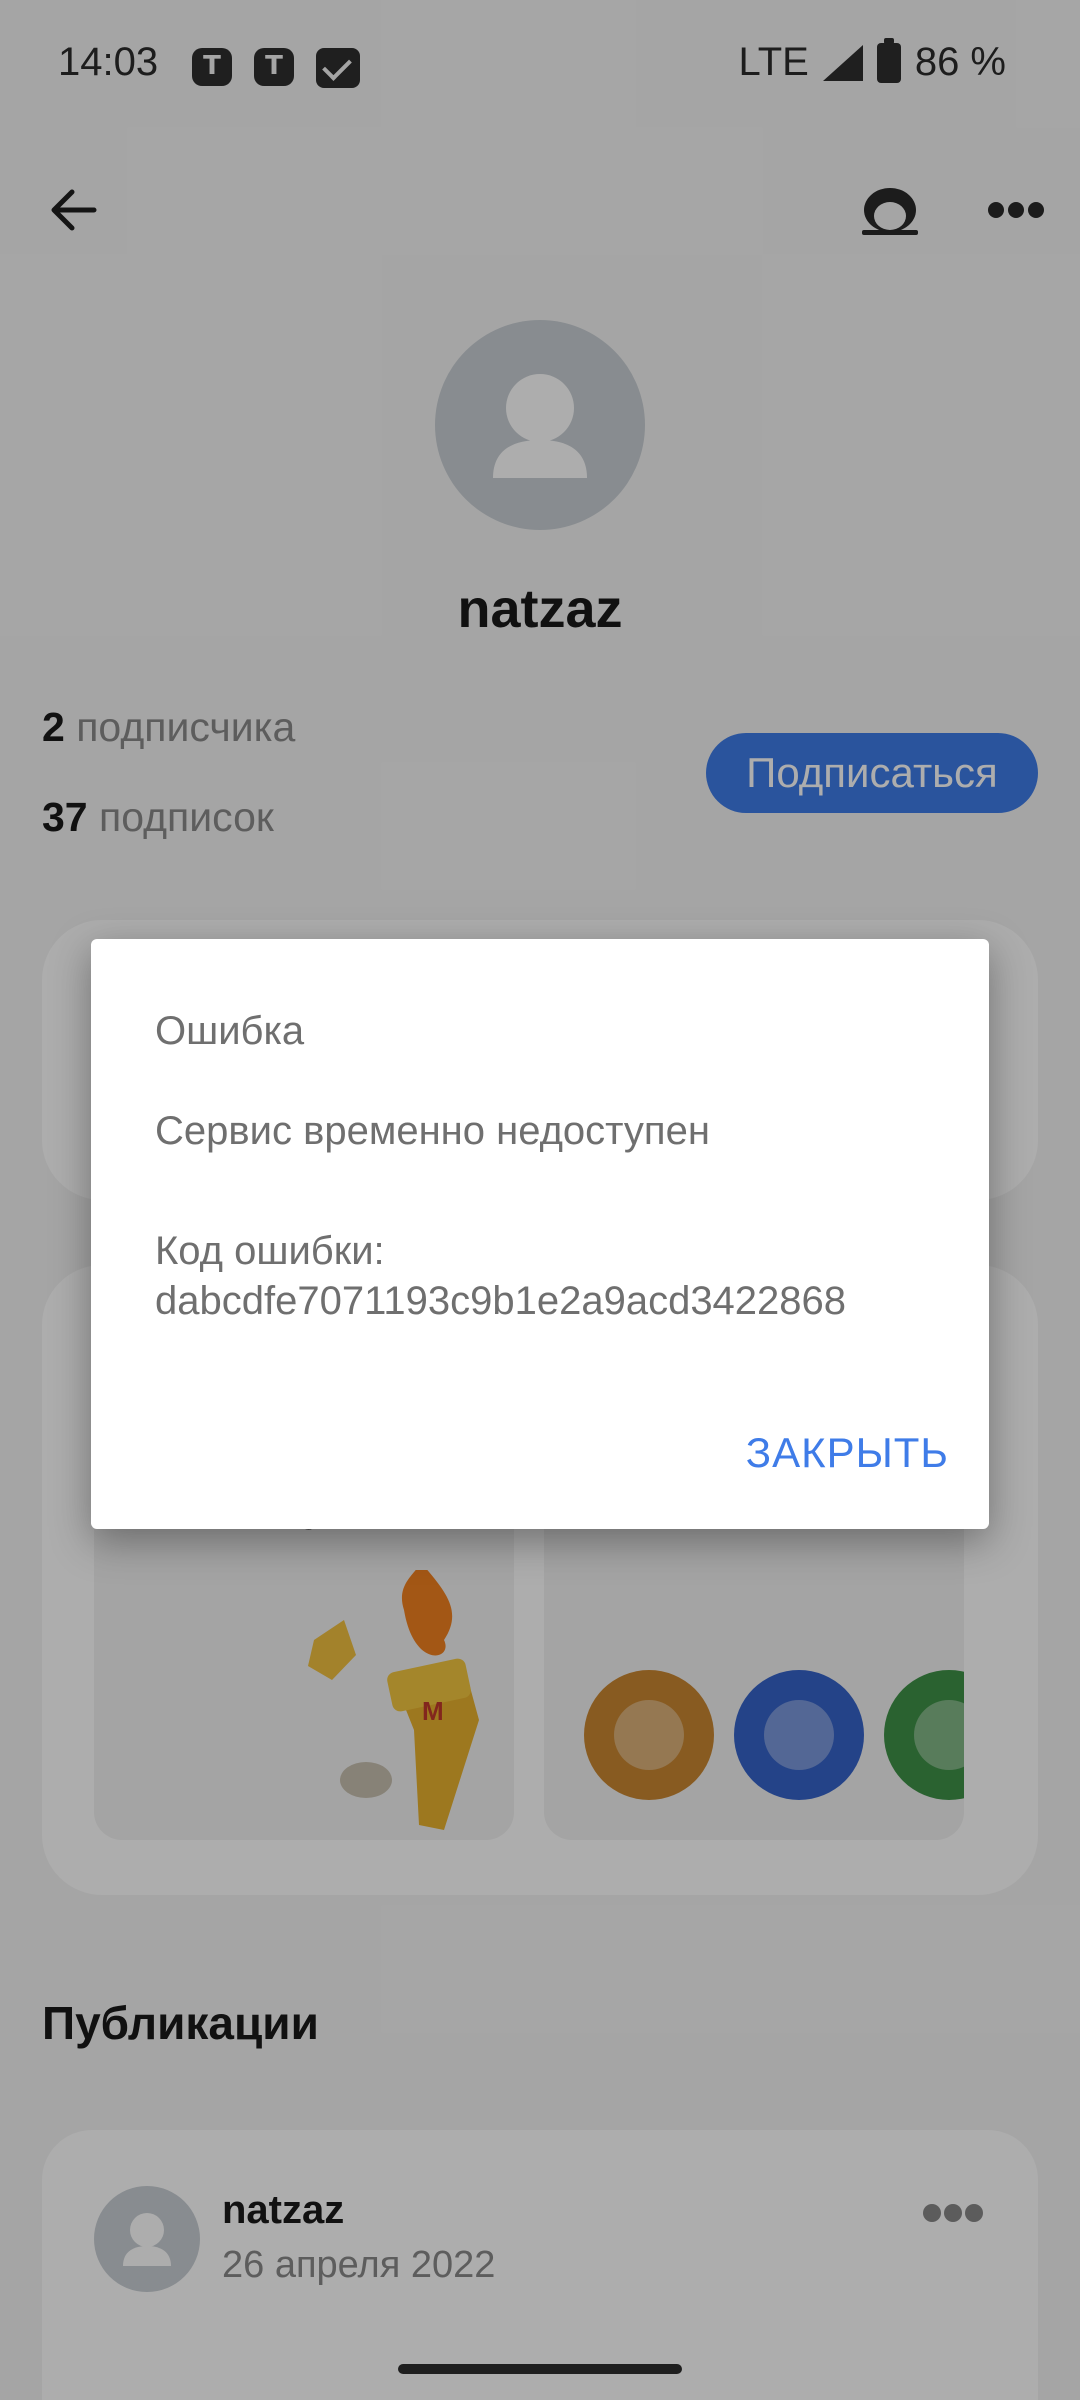  What do you see at coordinates (270, 1251) in the screenshot?
I see `error-code-label: Код ошибки:` at bounding box center [270, 1251].